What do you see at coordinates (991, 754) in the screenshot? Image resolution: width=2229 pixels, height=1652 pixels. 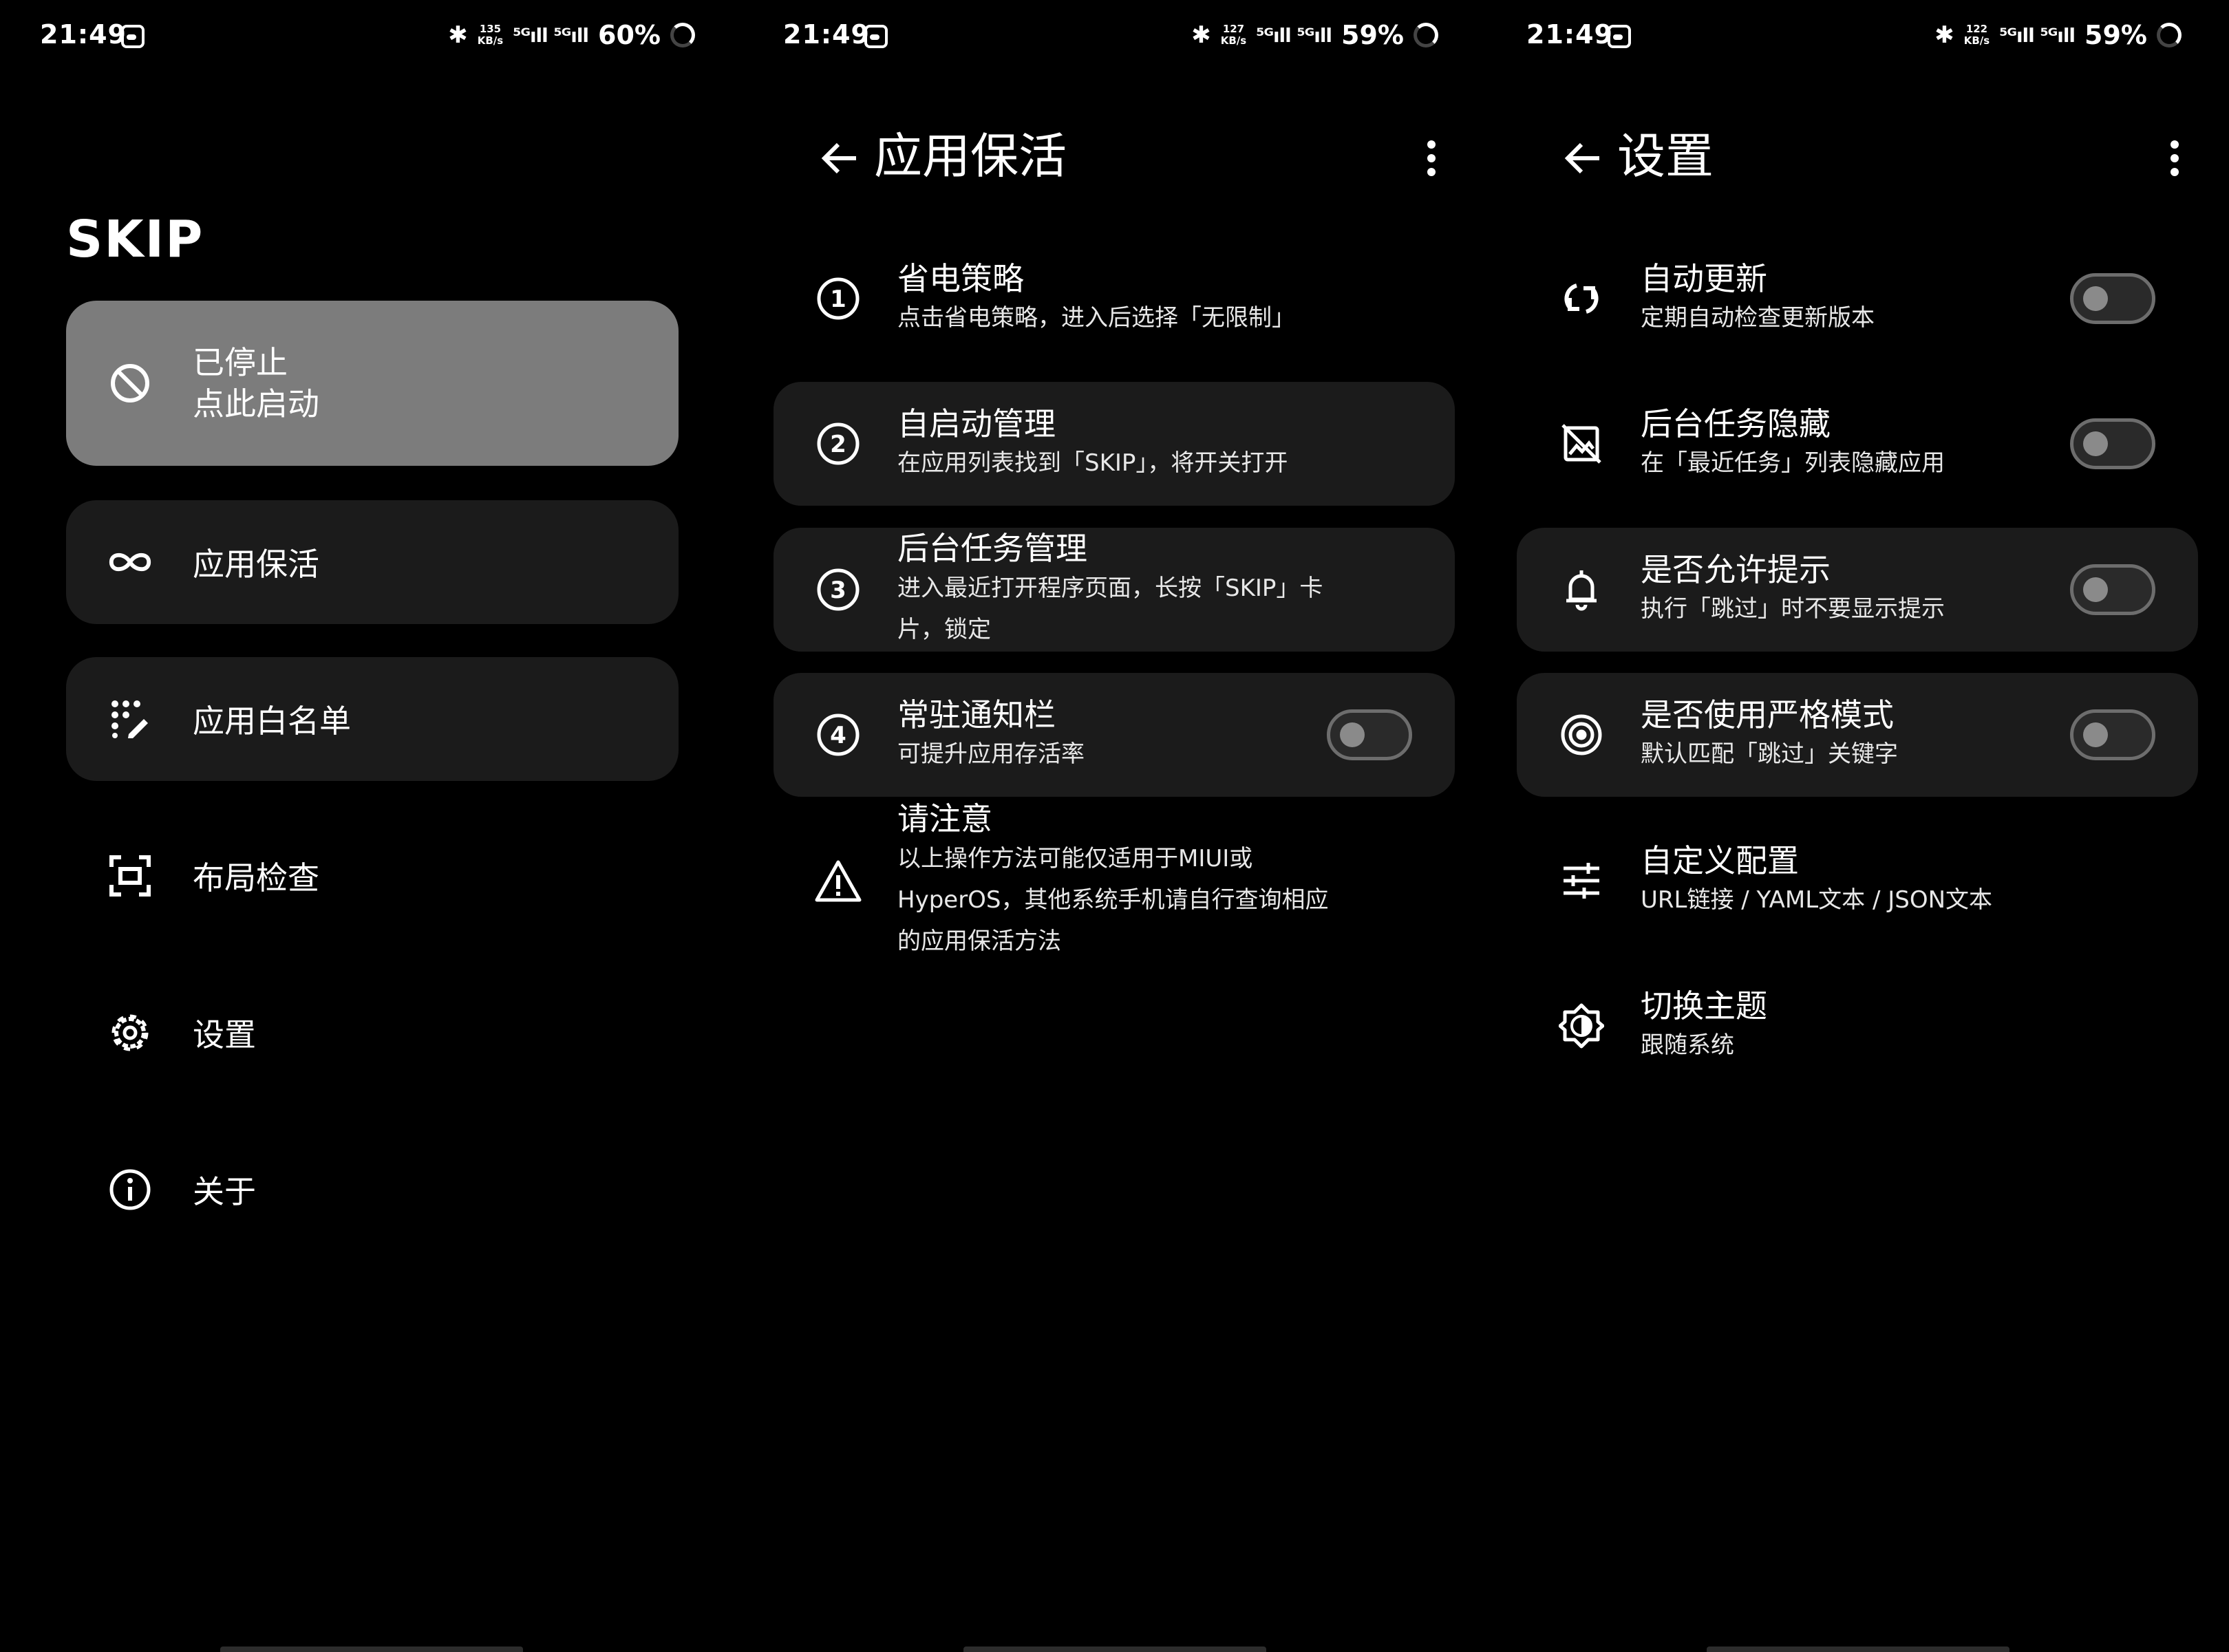 I see `row-subtitle: 可提升应用存活率` at bounding box center [991, 754].